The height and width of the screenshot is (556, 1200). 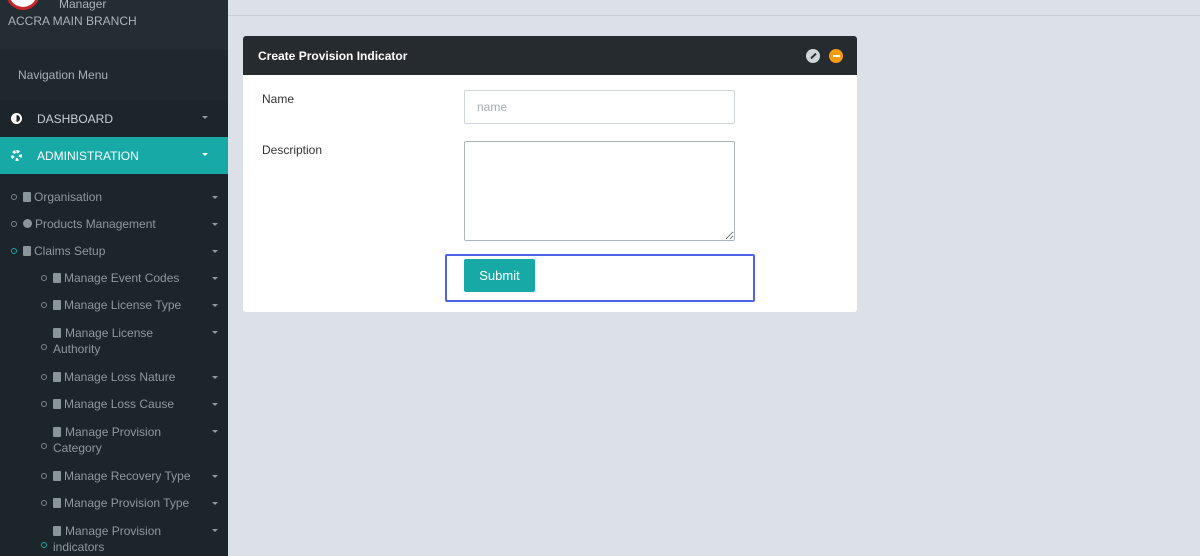 What do you see at coordinates (499, 275) in the screenshot?
I see `submit-button: Submit` at bounding box center [499, 275].